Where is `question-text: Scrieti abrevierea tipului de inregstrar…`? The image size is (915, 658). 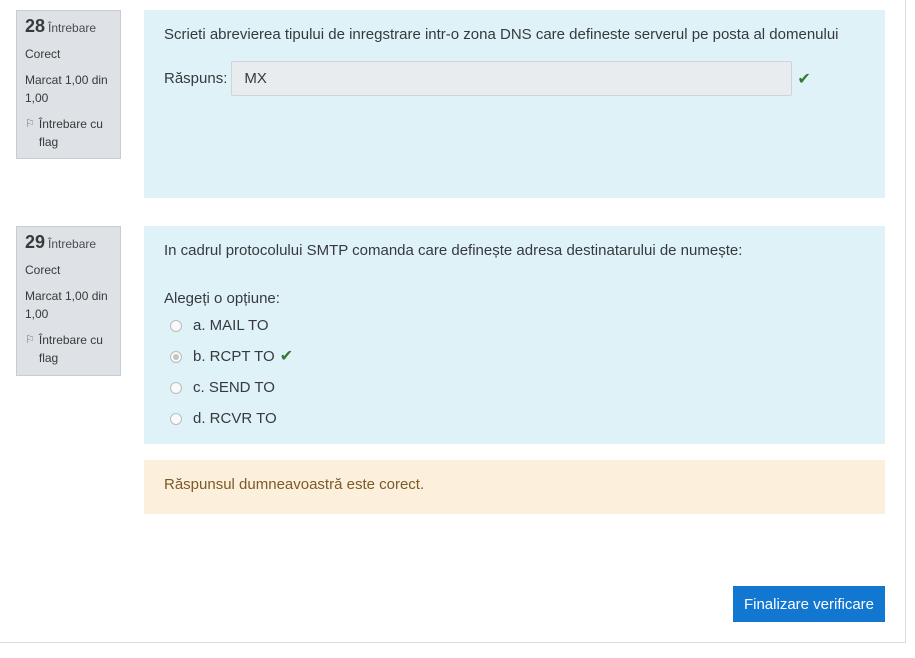 question-text: Scrieti abrevierea tipului de inregstrar… is located at coordinates (501, 34).